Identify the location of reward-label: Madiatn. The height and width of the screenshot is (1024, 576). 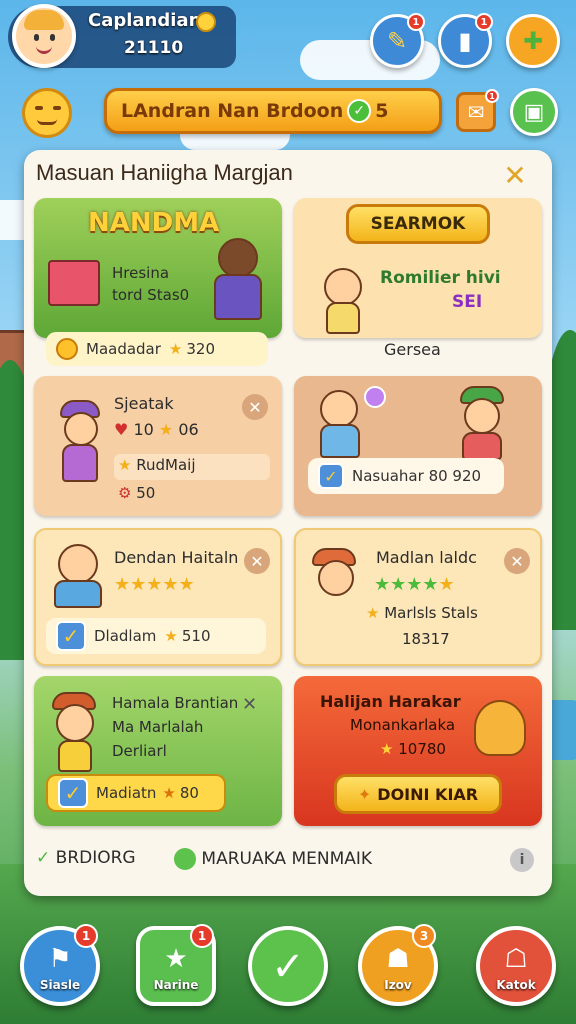
(126, 793).